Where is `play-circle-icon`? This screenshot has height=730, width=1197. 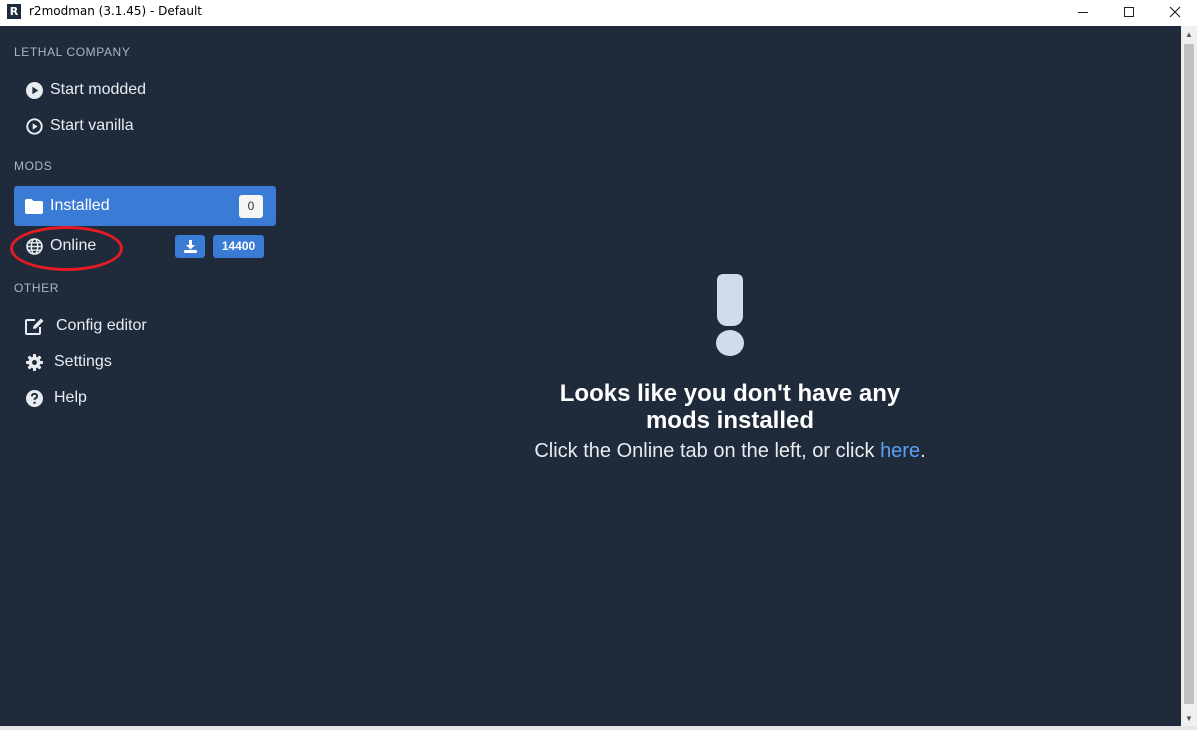
play-circle-icon is located at coordinates (34, 90).